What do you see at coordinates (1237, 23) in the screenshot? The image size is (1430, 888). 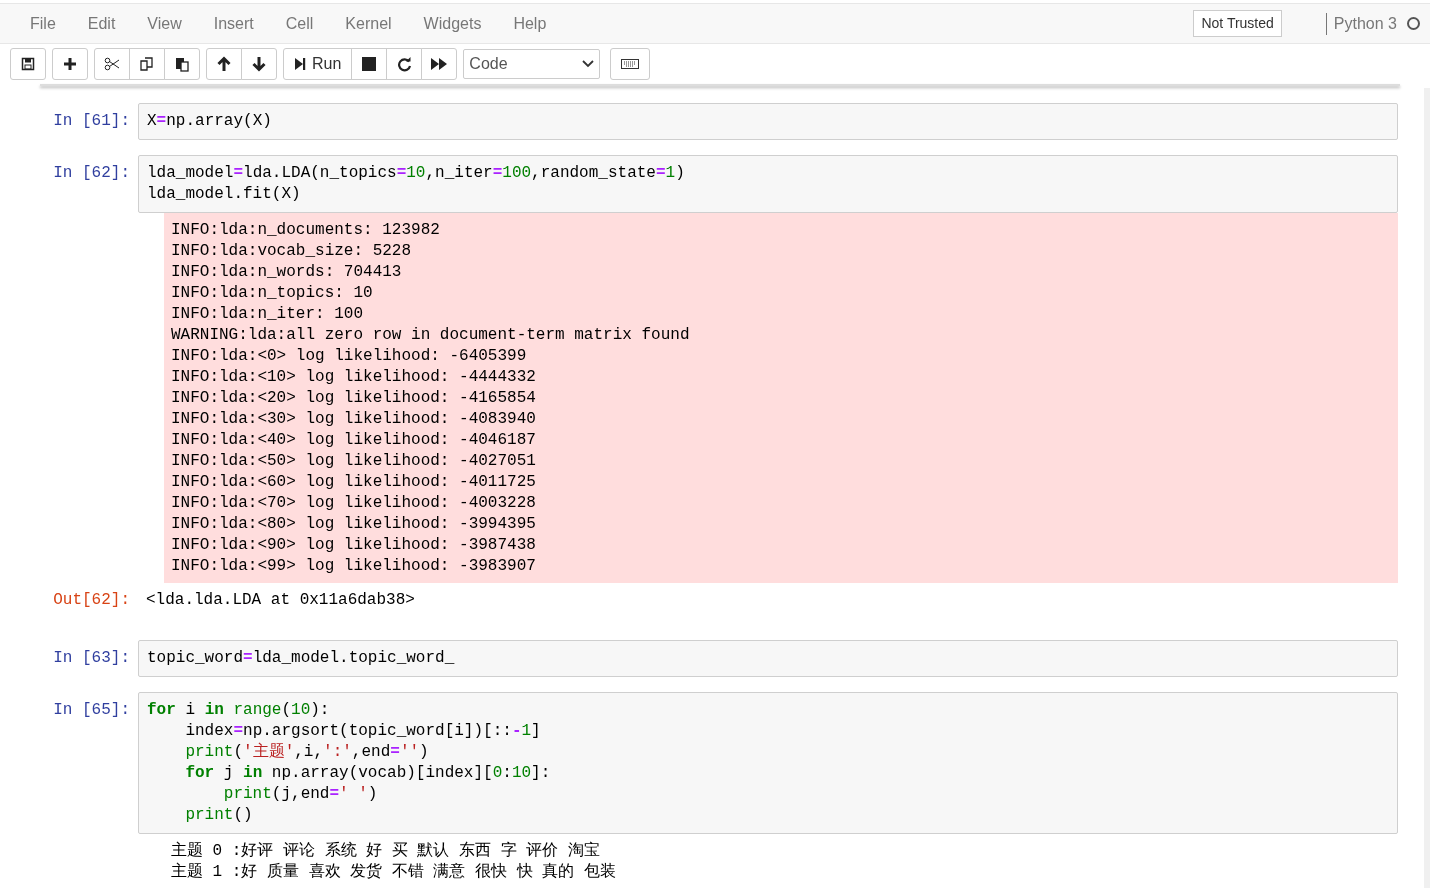 I see `trust-badge: Not Trusted` at bounding box center [1237, 23].